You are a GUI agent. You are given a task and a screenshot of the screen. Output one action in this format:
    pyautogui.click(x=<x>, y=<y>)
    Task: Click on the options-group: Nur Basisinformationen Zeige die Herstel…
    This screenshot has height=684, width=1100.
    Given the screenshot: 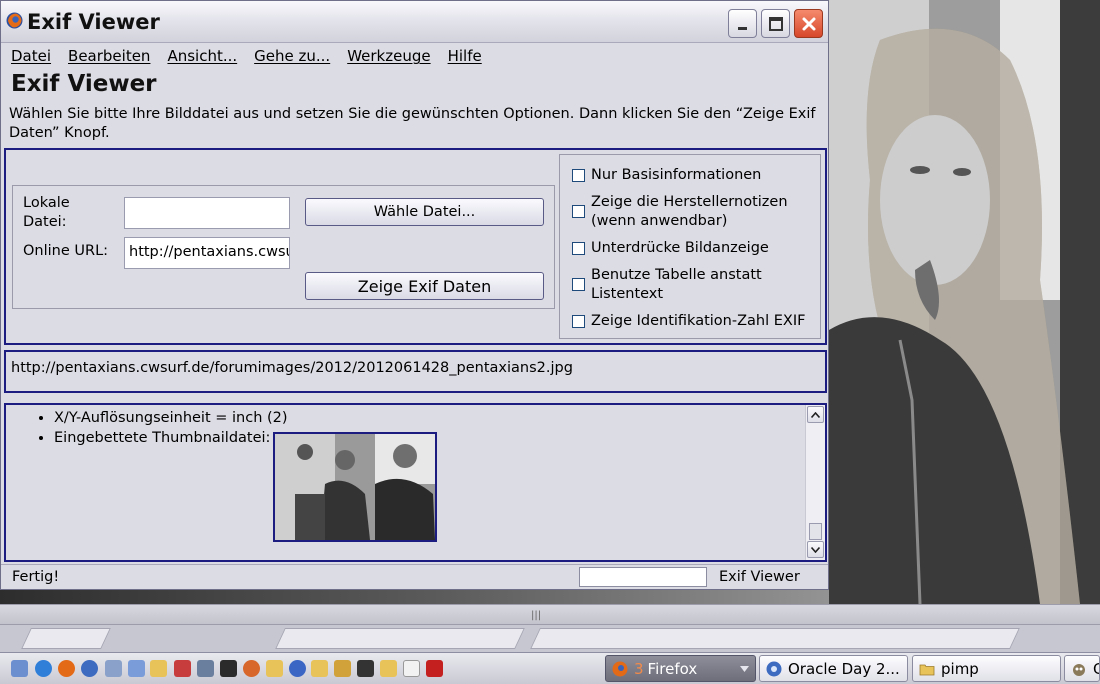 What is the action you would take?
    pyautogui.click(x=690, y=246)
    